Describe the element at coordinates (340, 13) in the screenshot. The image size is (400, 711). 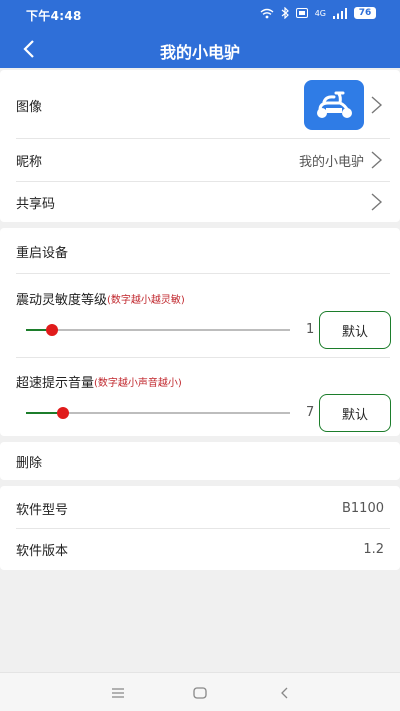
I see `signal-icon` at that location.